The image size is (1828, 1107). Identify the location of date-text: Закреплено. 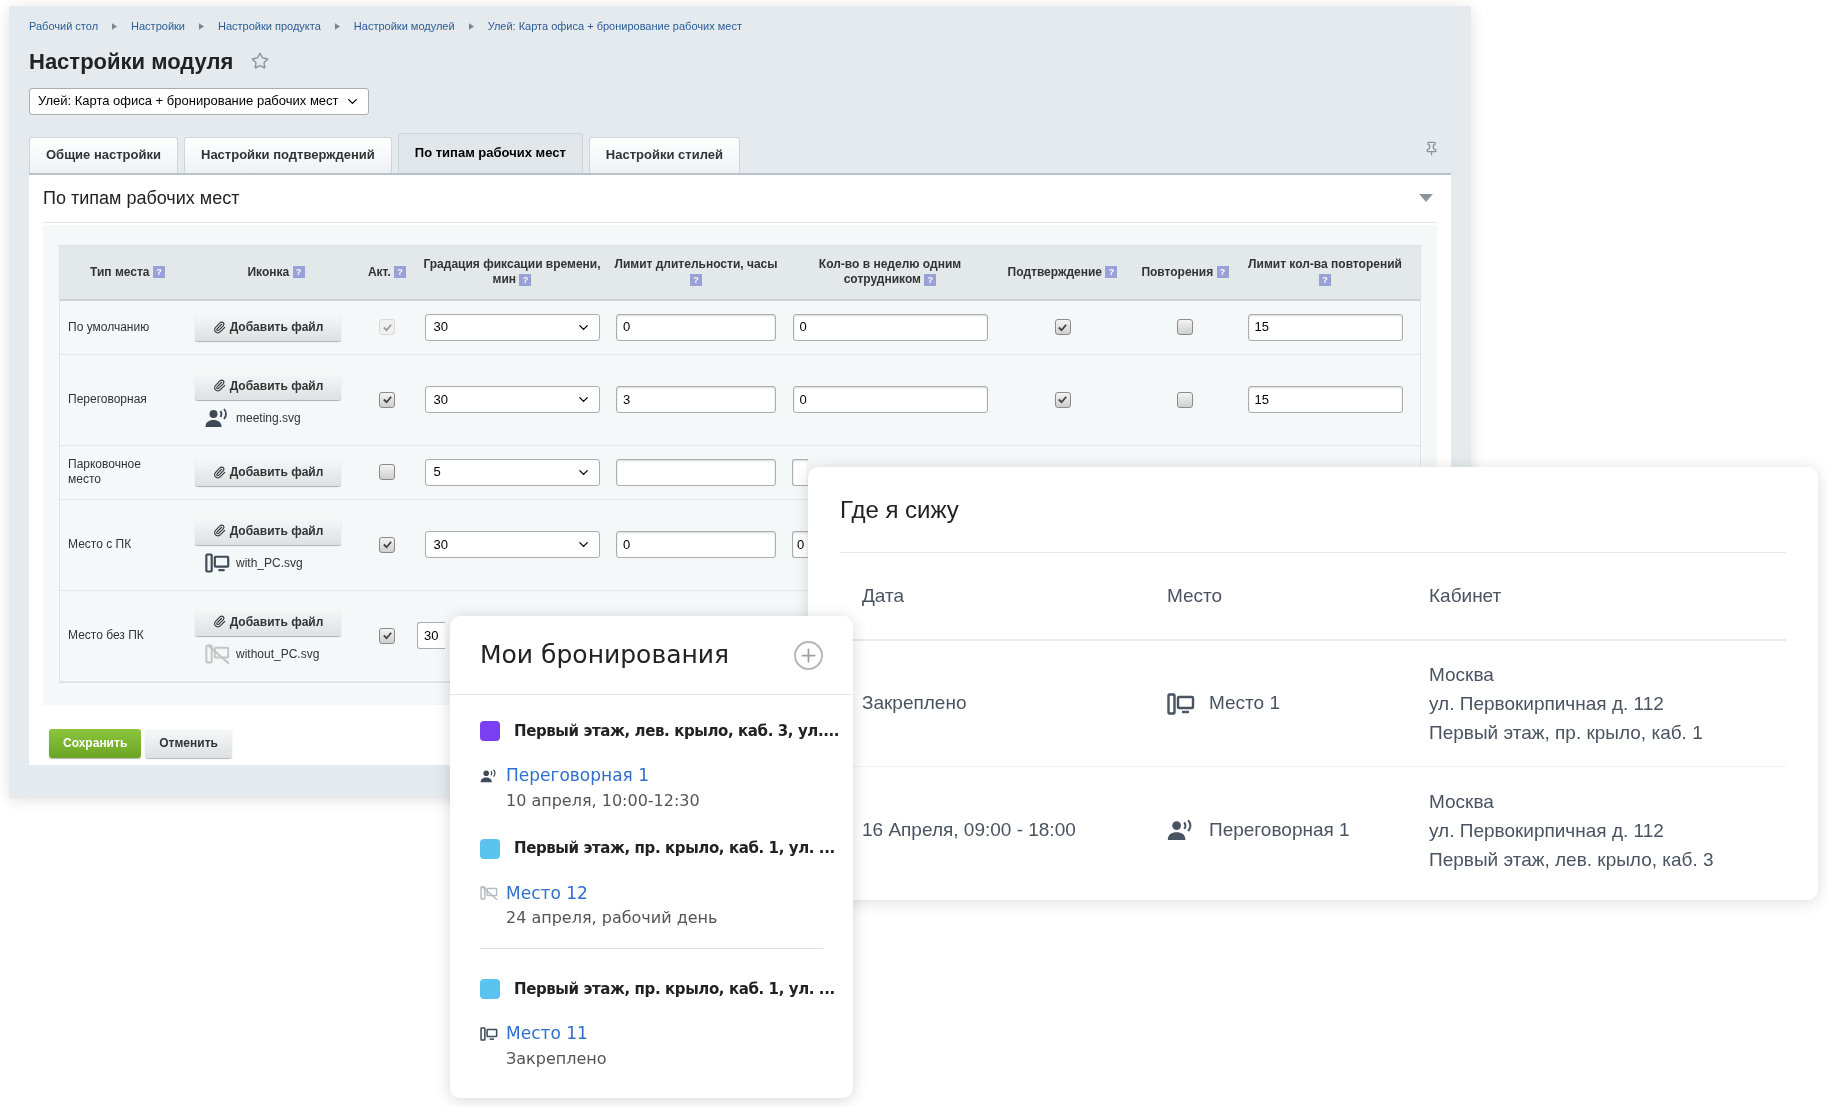
(914, 703).